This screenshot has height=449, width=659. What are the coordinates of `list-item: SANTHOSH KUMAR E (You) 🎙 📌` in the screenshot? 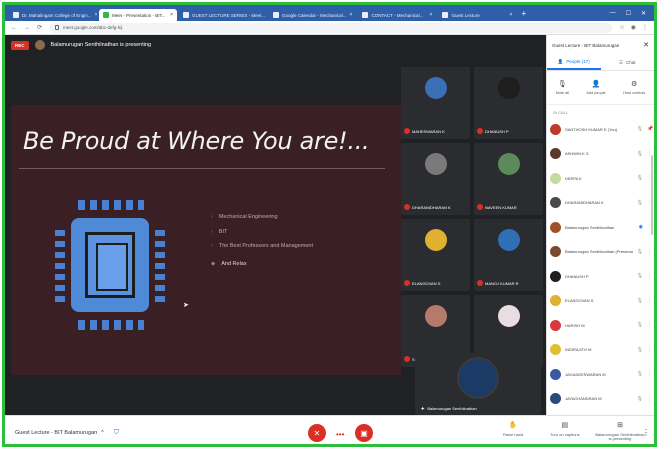 It's located at (601, 129).